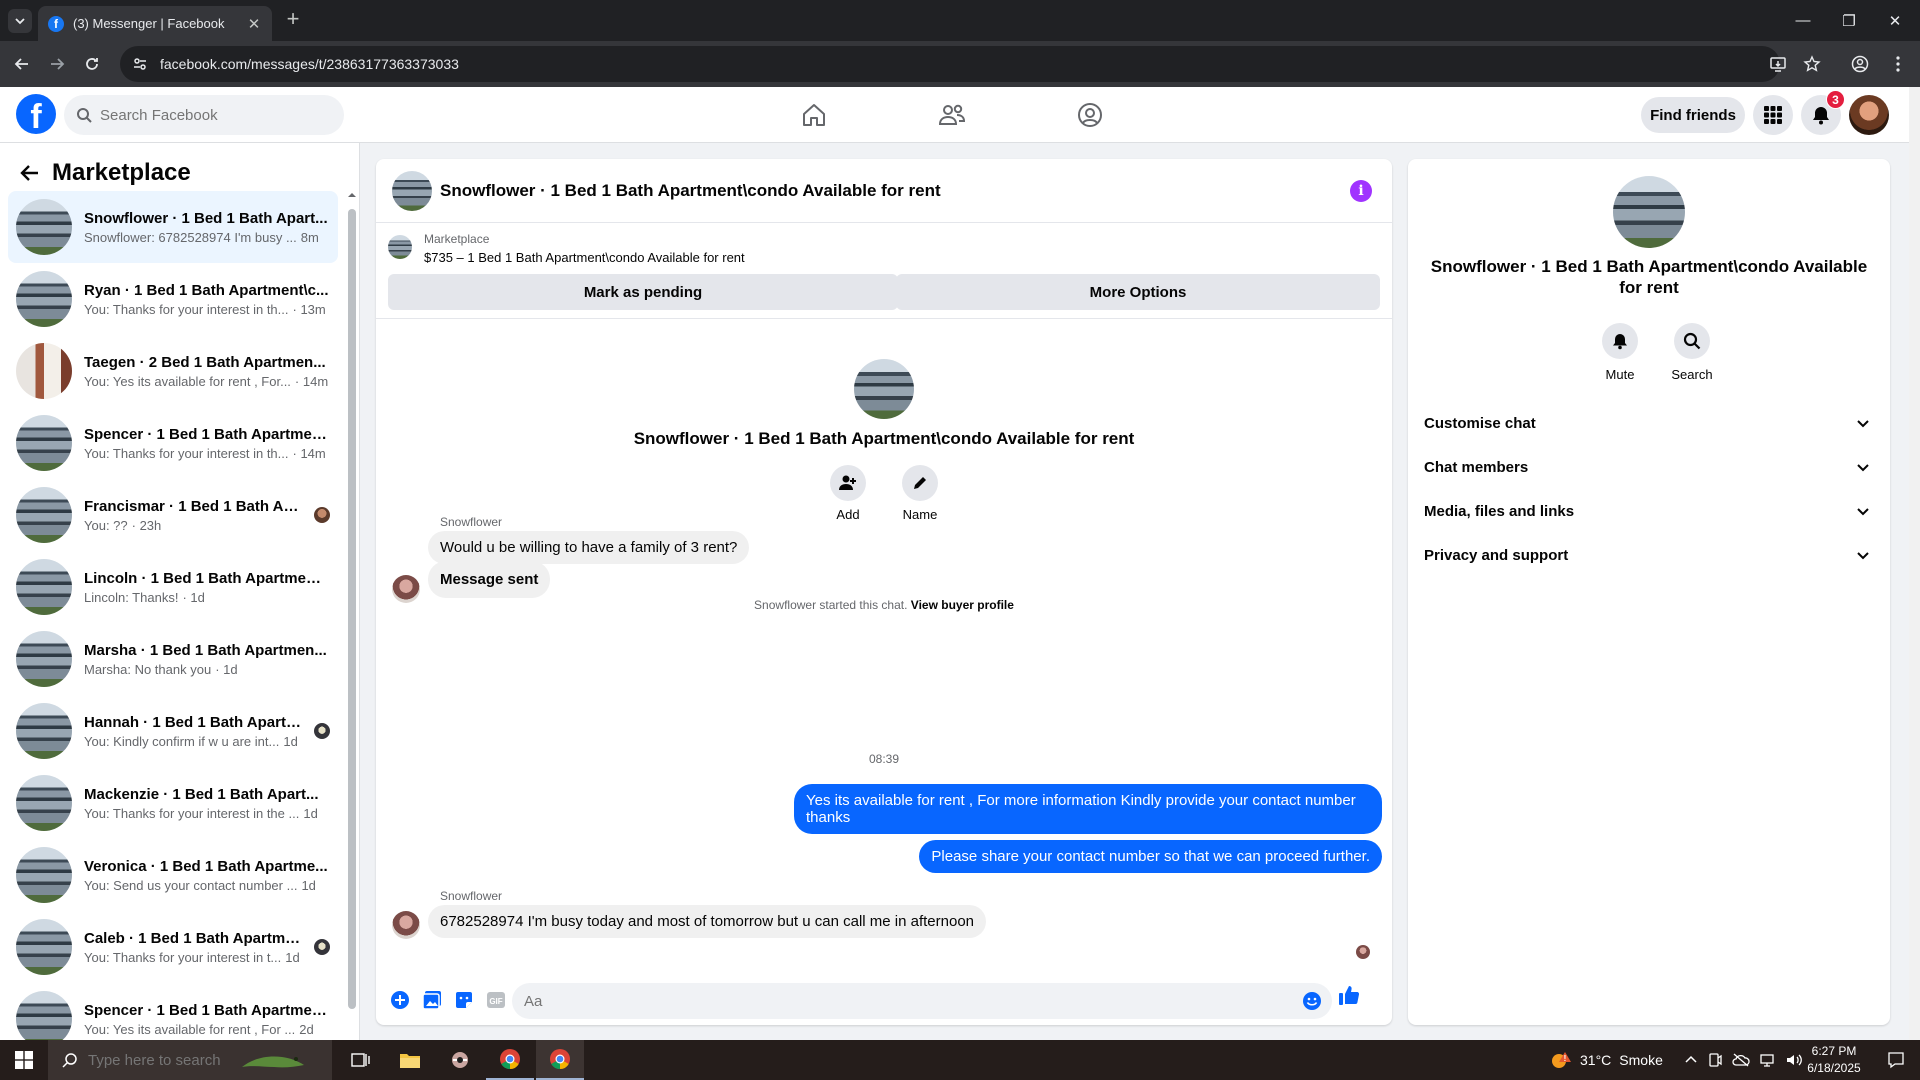  What do you see at coordinates (1768, 1060) in the screenshot?
I see `network-icon` at bounding box center [1768, 1060].